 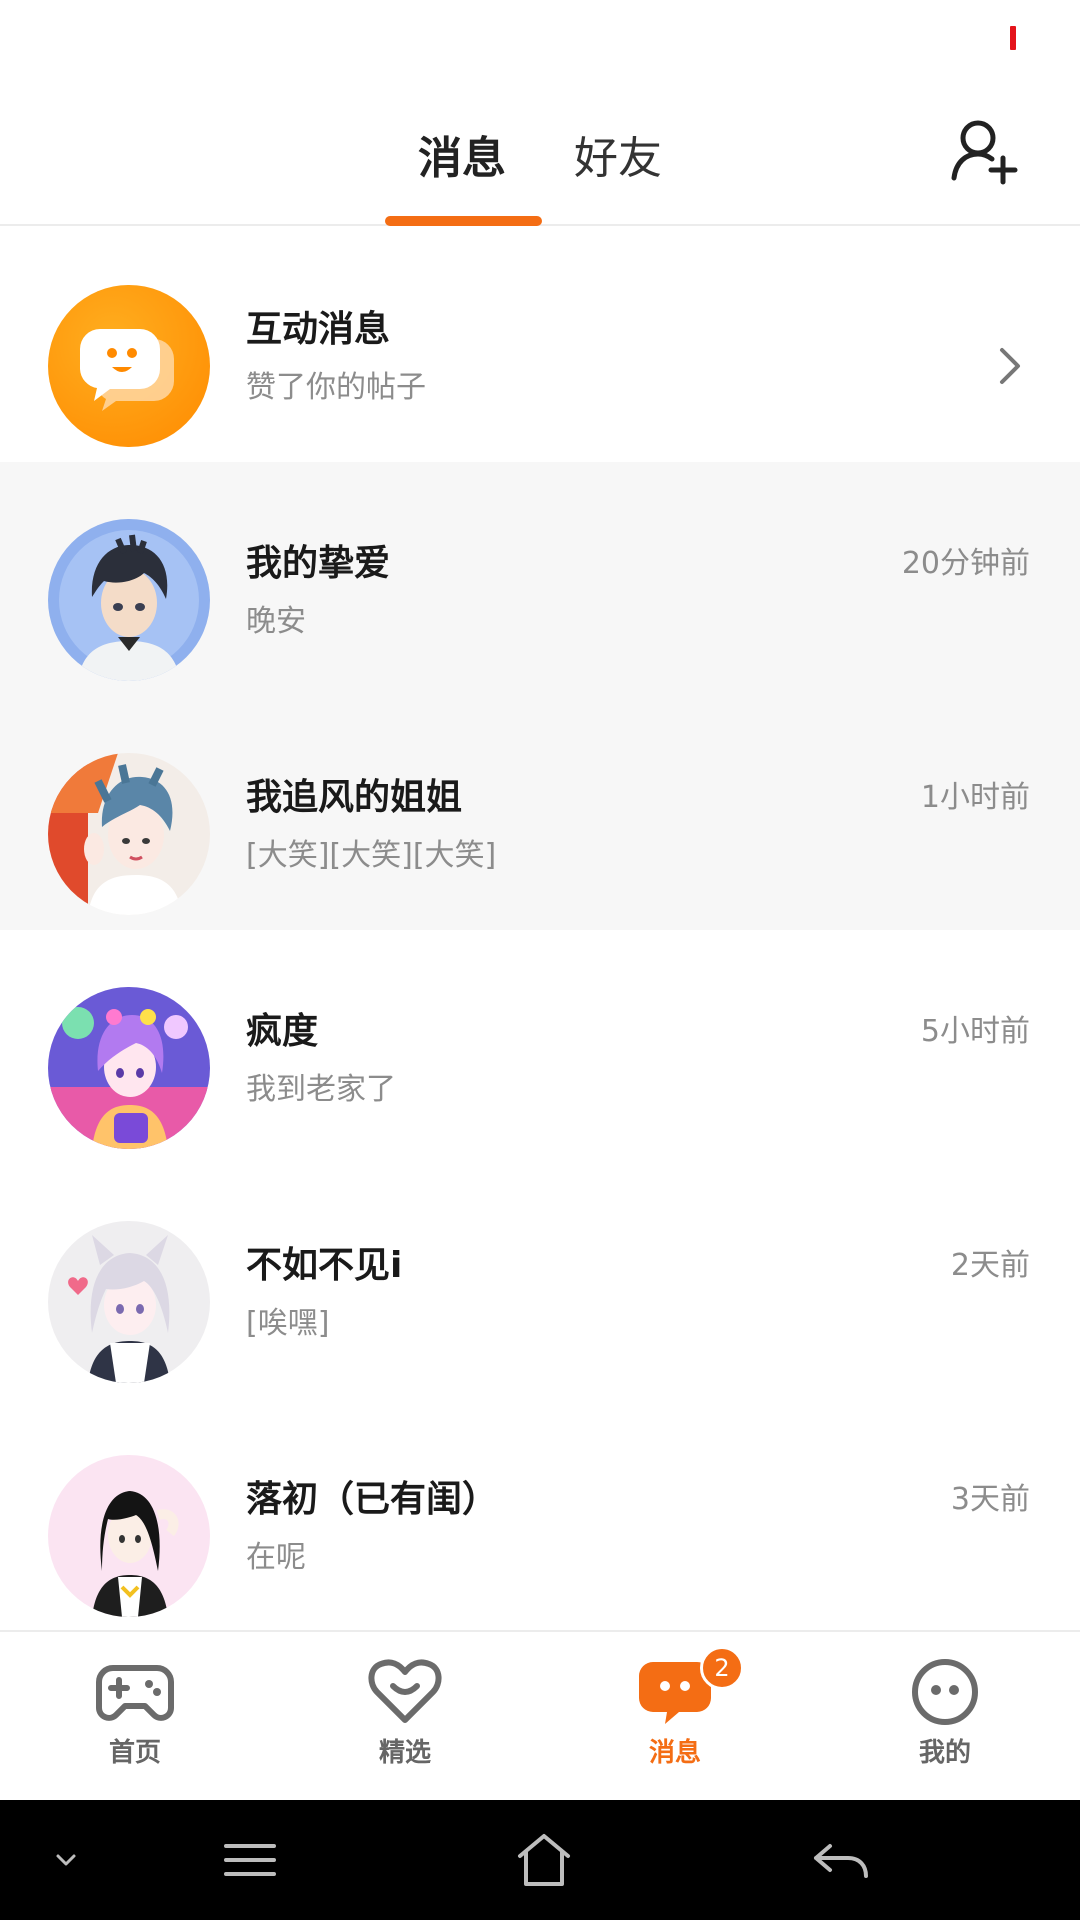 What do you see at coordinates (540, 345) in the screenshot?
I see `interaction-messages-row: 互动消息 赞了你的帖子` at bounding box center [540, 345].